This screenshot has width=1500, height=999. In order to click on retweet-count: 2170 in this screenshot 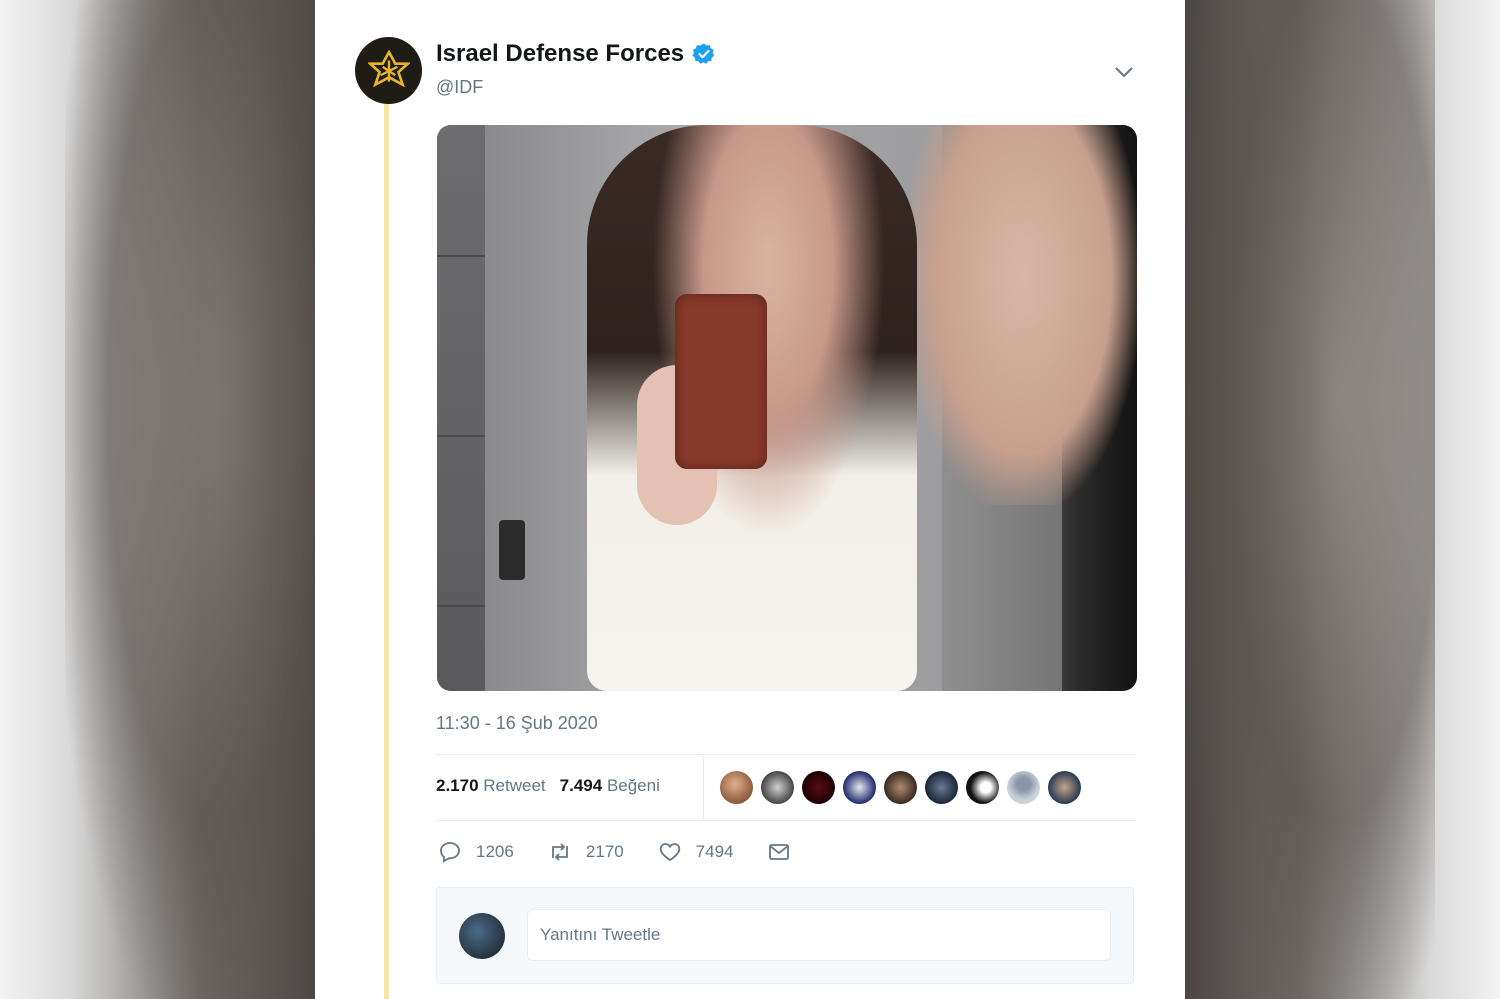, I will do `click(604, 851)`.